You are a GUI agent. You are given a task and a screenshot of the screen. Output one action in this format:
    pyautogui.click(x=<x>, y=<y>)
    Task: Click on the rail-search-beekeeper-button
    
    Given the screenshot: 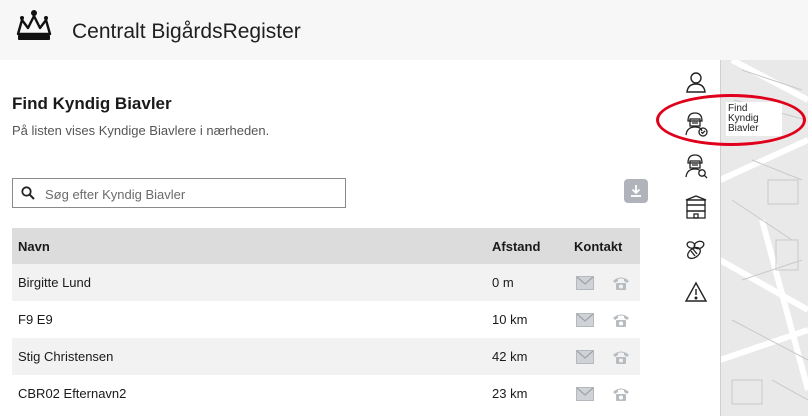 What is the action you would take?
    pyautogui.click(x=696, y=166)
    